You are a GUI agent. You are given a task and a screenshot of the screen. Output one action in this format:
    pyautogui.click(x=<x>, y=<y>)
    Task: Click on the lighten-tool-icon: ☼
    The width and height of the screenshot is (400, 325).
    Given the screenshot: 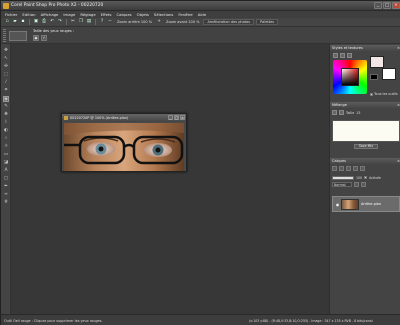 What is the action you would take?
    pyautogui.click(x=6, y=147)
    